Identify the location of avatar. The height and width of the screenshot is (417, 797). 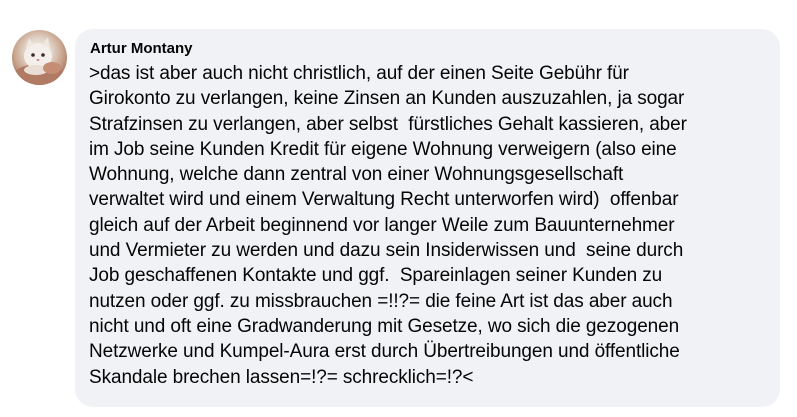
(39, 57).